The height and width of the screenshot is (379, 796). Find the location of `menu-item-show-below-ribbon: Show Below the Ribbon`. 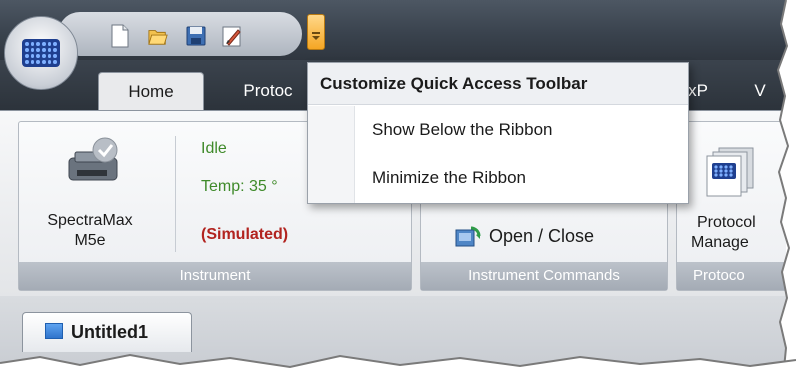

menu-item-show-below-ribbon: Show Below the Ribbon is located at coordinates (498, 130).